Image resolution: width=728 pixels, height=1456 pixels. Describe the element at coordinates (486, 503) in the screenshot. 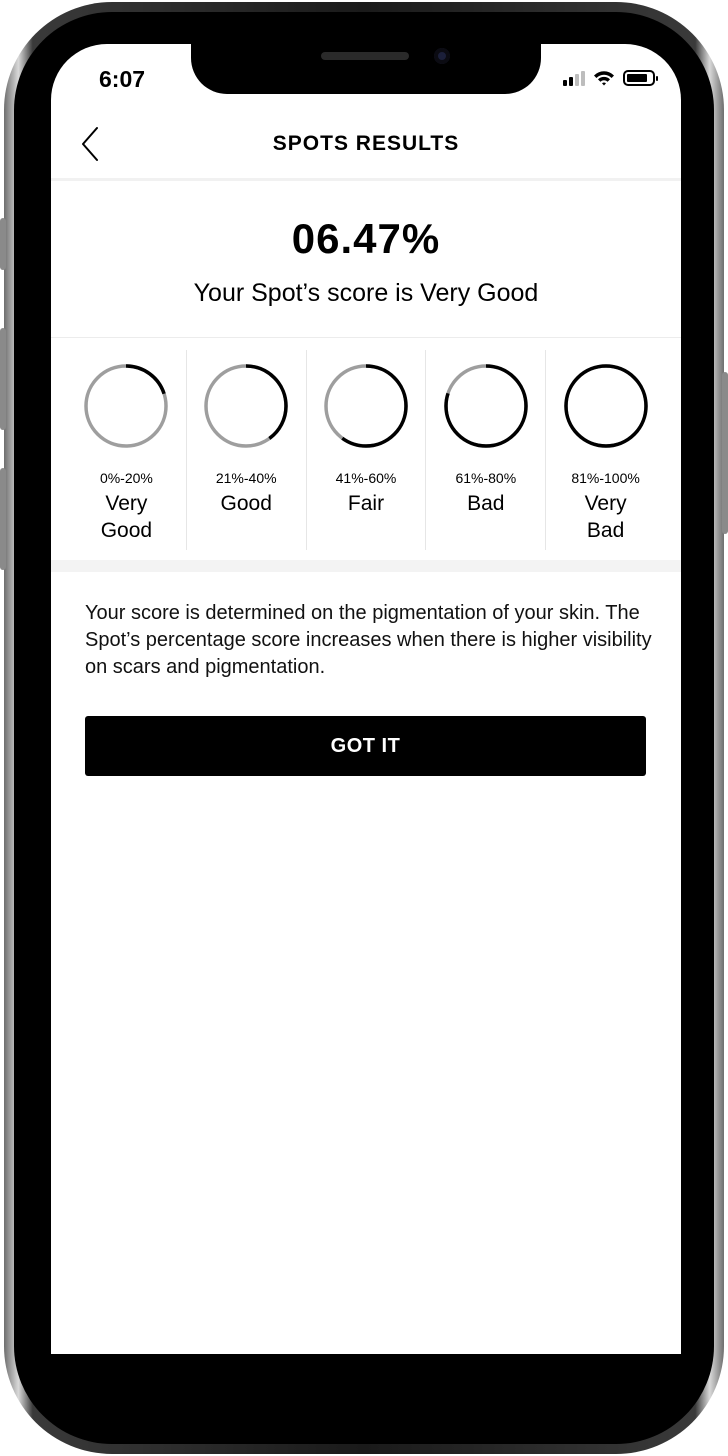

I see `range-label: Bad` at that location.